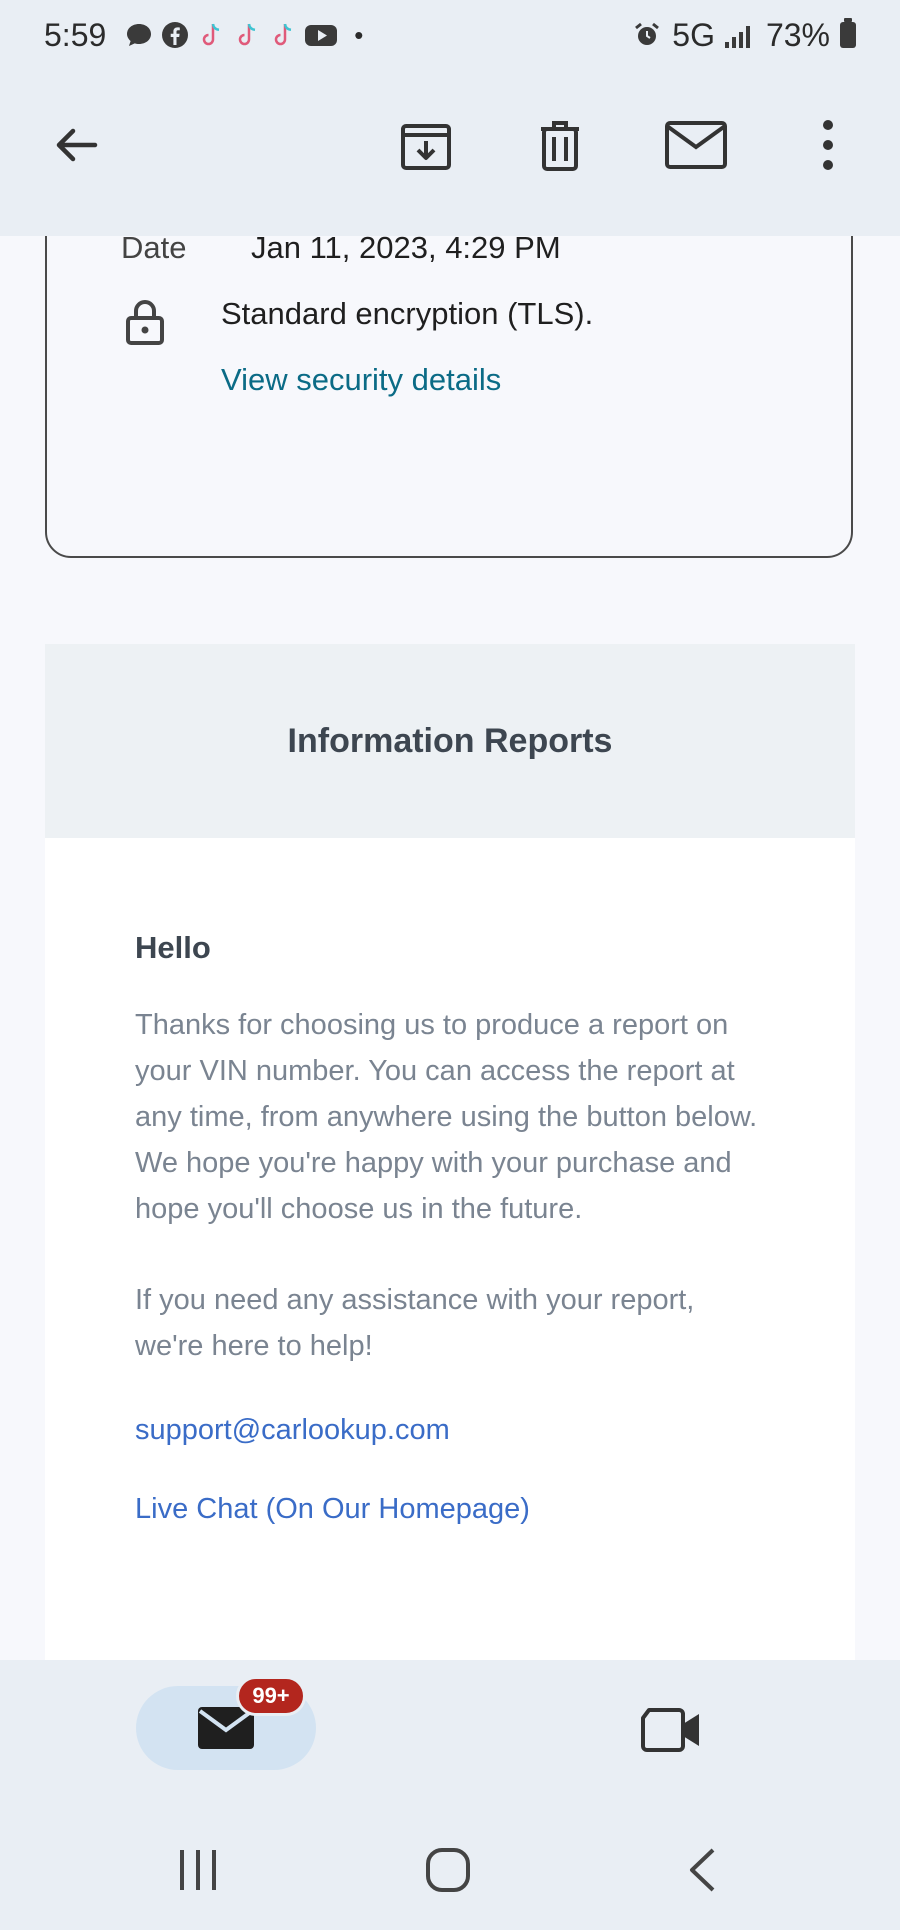 This screenshot has height=1930, width=900. What do you see at coordinates (848, 33) in the screenshot?
I see `battery-icon` at bounding box center [848, 33].